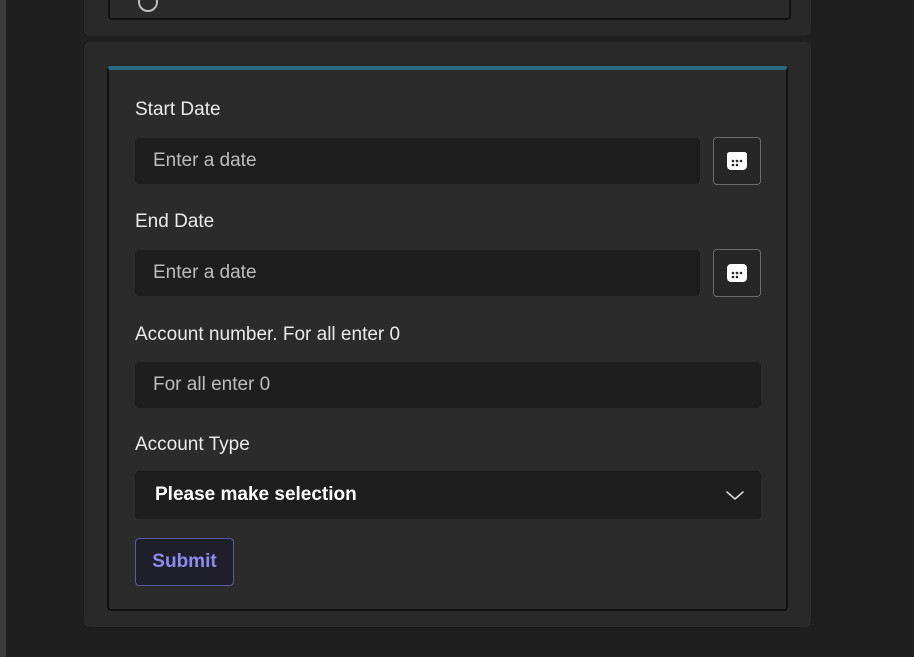 This screenshot has width=914, height=657. What do you see at coordinates (735, 495) in the screenshot?
I see `chevron-down-icon` at bounding box center [735, 495].